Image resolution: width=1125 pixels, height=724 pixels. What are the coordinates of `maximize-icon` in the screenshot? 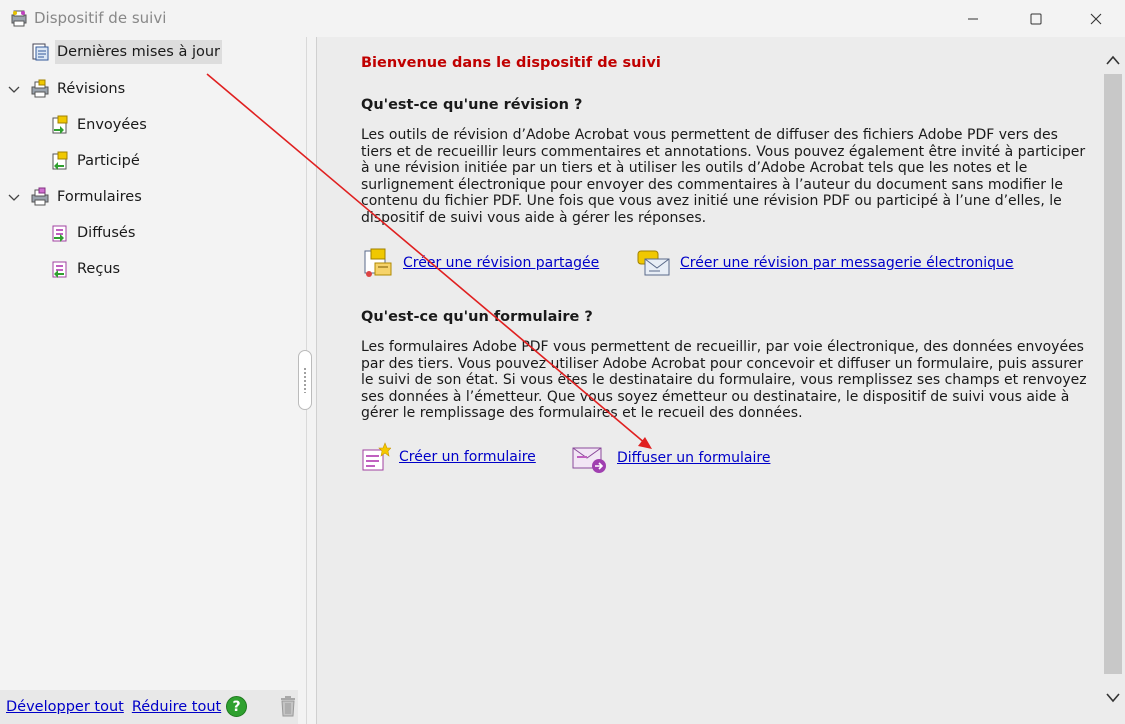 It's located at (1036, 18).